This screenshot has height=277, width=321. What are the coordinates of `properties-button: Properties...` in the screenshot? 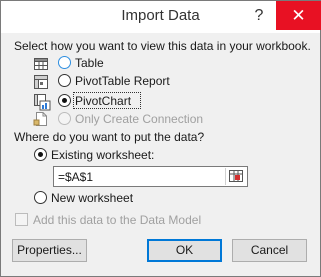 It's located at (49, 250).